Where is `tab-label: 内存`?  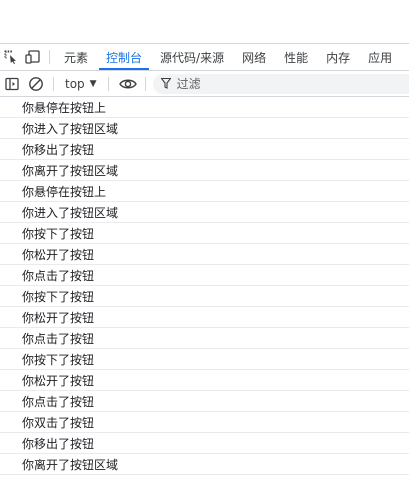 tab-label: 内存 is located at coordinates (338, 57).